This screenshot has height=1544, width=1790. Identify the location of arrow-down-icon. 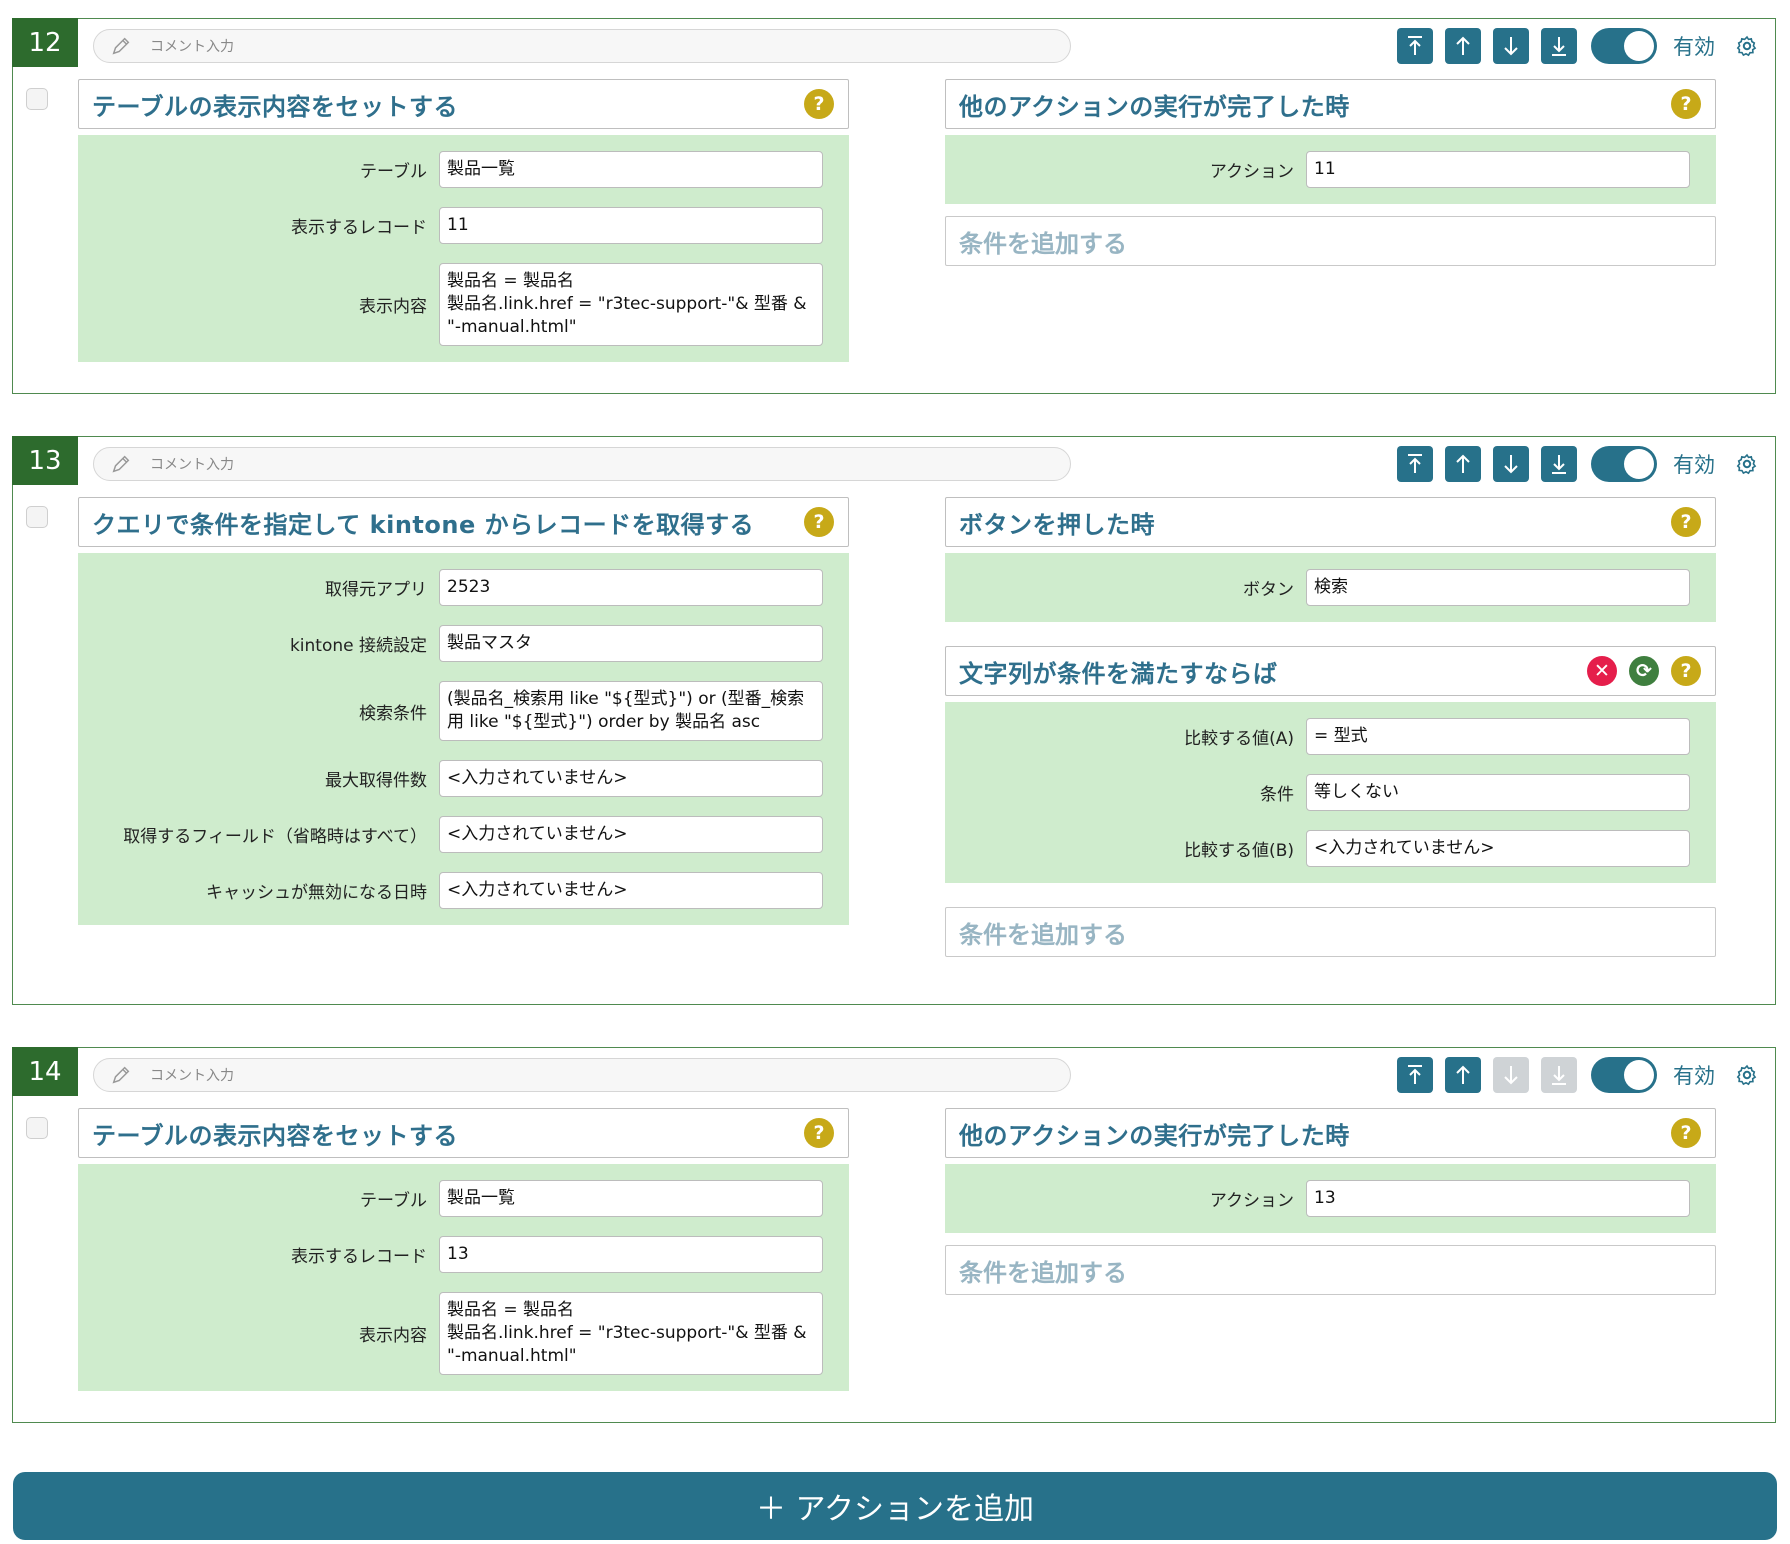
(1511, 464).